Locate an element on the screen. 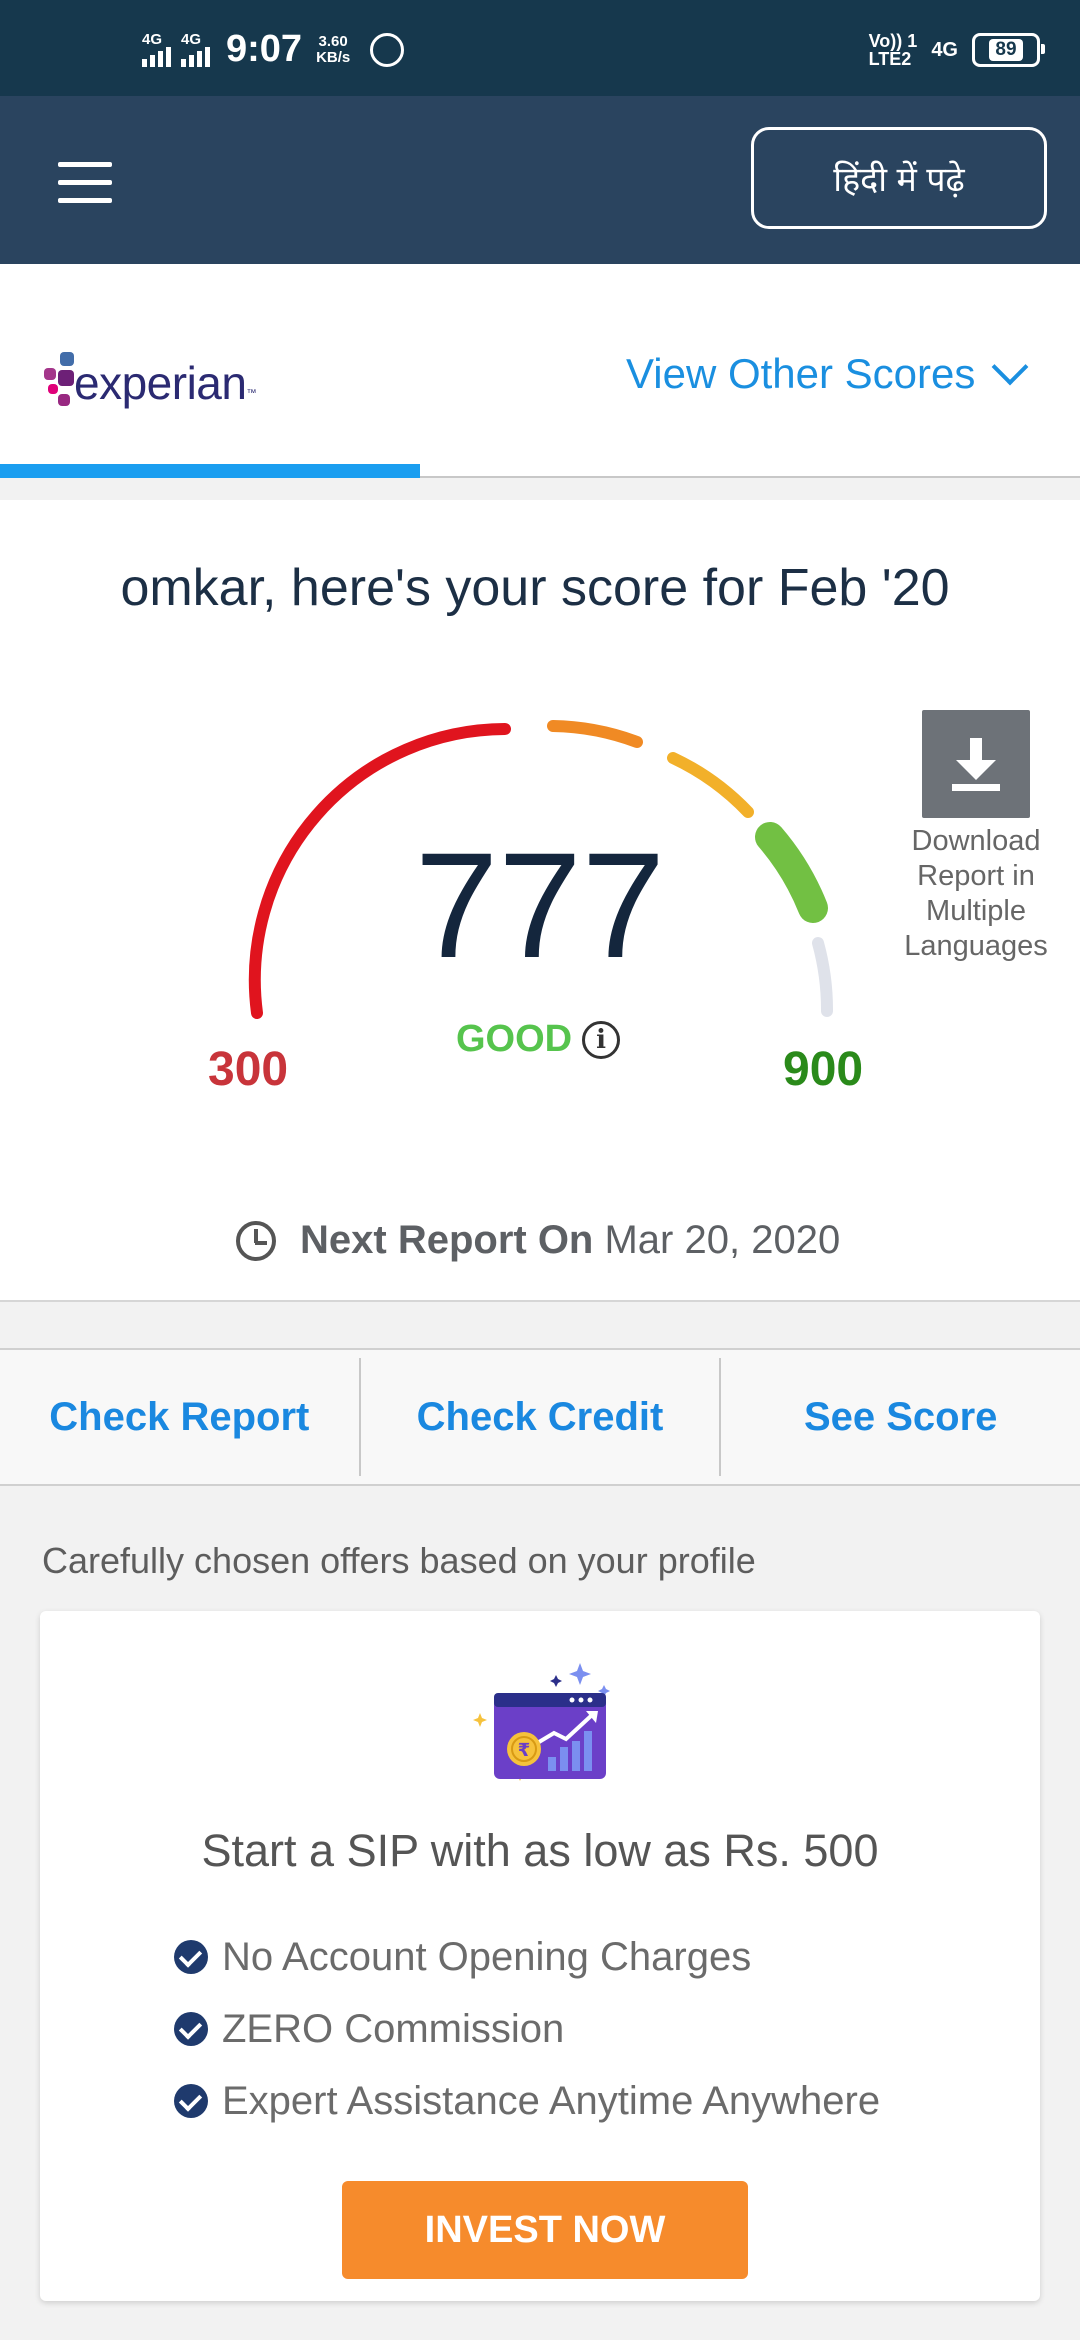 This screenshot has height=2340, width=1080. menu-icon is located at coordinates (85, 189).